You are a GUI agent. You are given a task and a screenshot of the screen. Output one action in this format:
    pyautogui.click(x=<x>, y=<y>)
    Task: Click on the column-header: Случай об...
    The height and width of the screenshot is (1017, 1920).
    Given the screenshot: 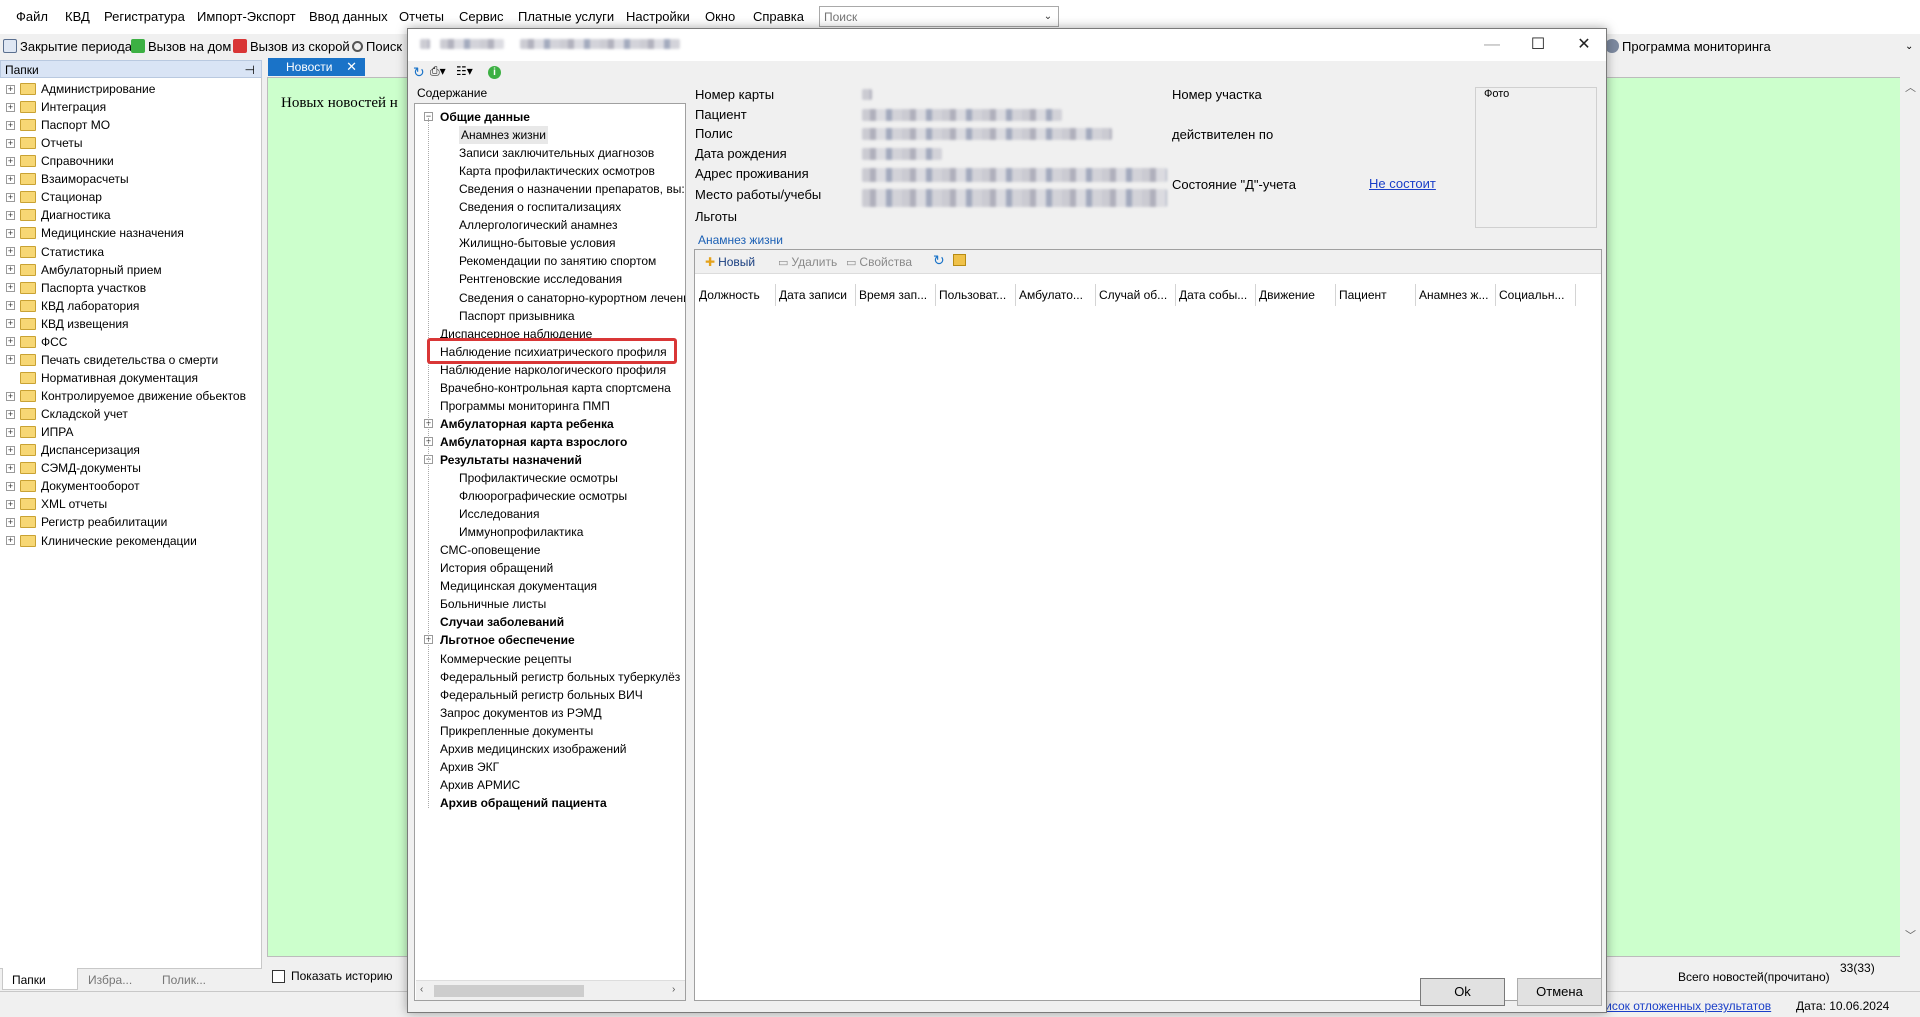 What is the action you would take?
    pyautogui.click(x=1133, y=295)
    